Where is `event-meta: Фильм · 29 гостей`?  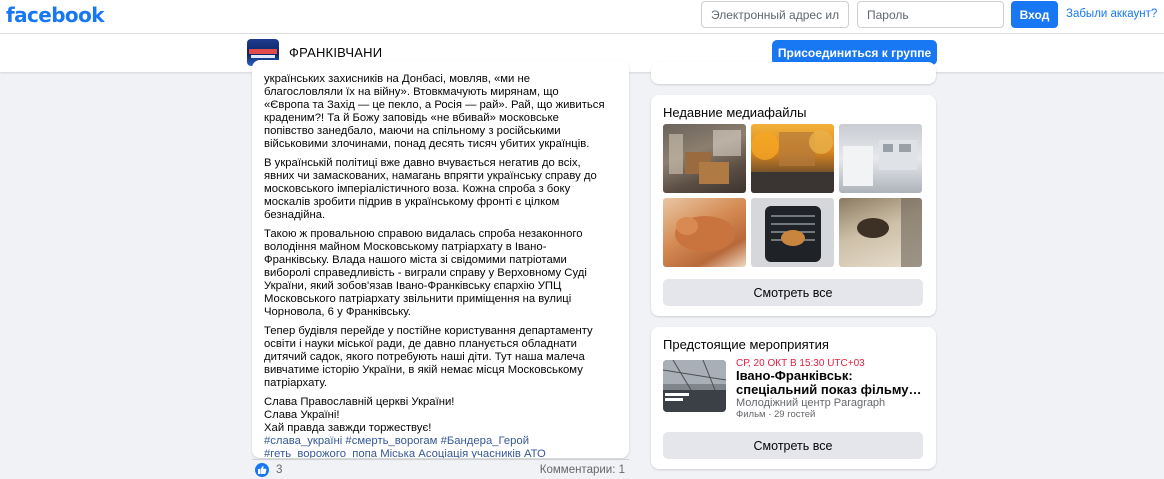 event-meta: Фильм · 29 гостей is located at coordinates (776, 414).